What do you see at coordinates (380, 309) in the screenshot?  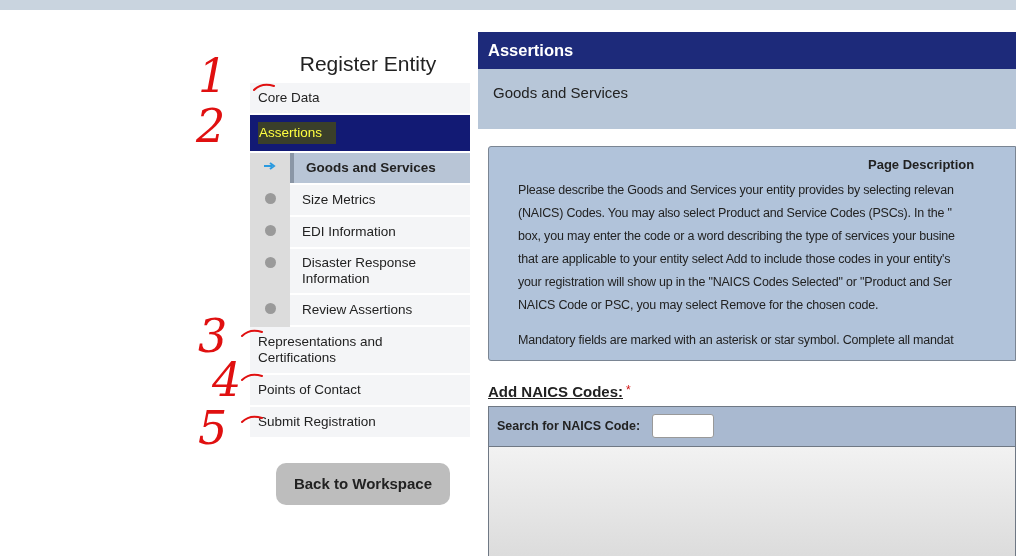 I see `sidebar-subitem: Review Assertions` at bounding box center [380, 309].